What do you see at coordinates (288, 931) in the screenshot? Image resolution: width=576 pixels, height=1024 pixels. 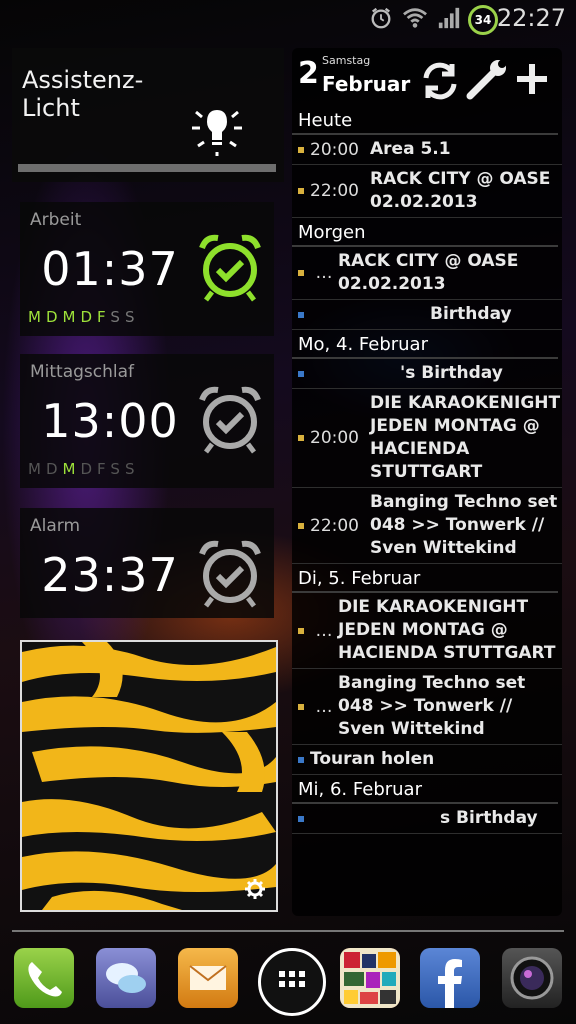 I see `dock-divider` at bounding box center [288, 931].